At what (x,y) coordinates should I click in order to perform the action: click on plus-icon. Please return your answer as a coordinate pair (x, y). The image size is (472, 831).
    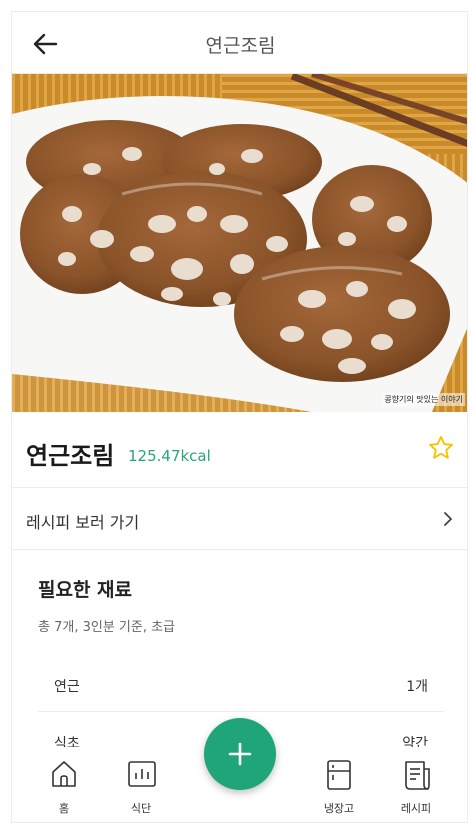
    Looking at the image, I should click on (240, 754).